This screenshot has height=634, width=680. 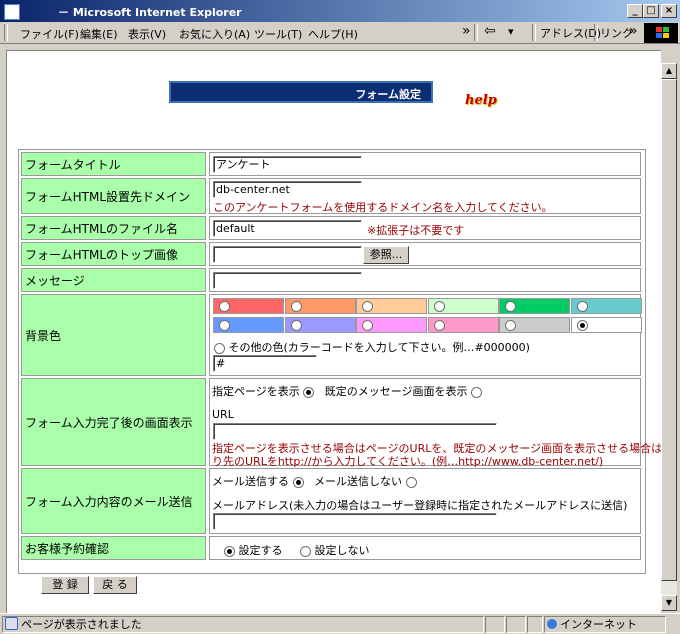 What do you see at coordinates (287, 228) in the screenshot?
I see `filename-input: default` at bounding box center [287, 228].